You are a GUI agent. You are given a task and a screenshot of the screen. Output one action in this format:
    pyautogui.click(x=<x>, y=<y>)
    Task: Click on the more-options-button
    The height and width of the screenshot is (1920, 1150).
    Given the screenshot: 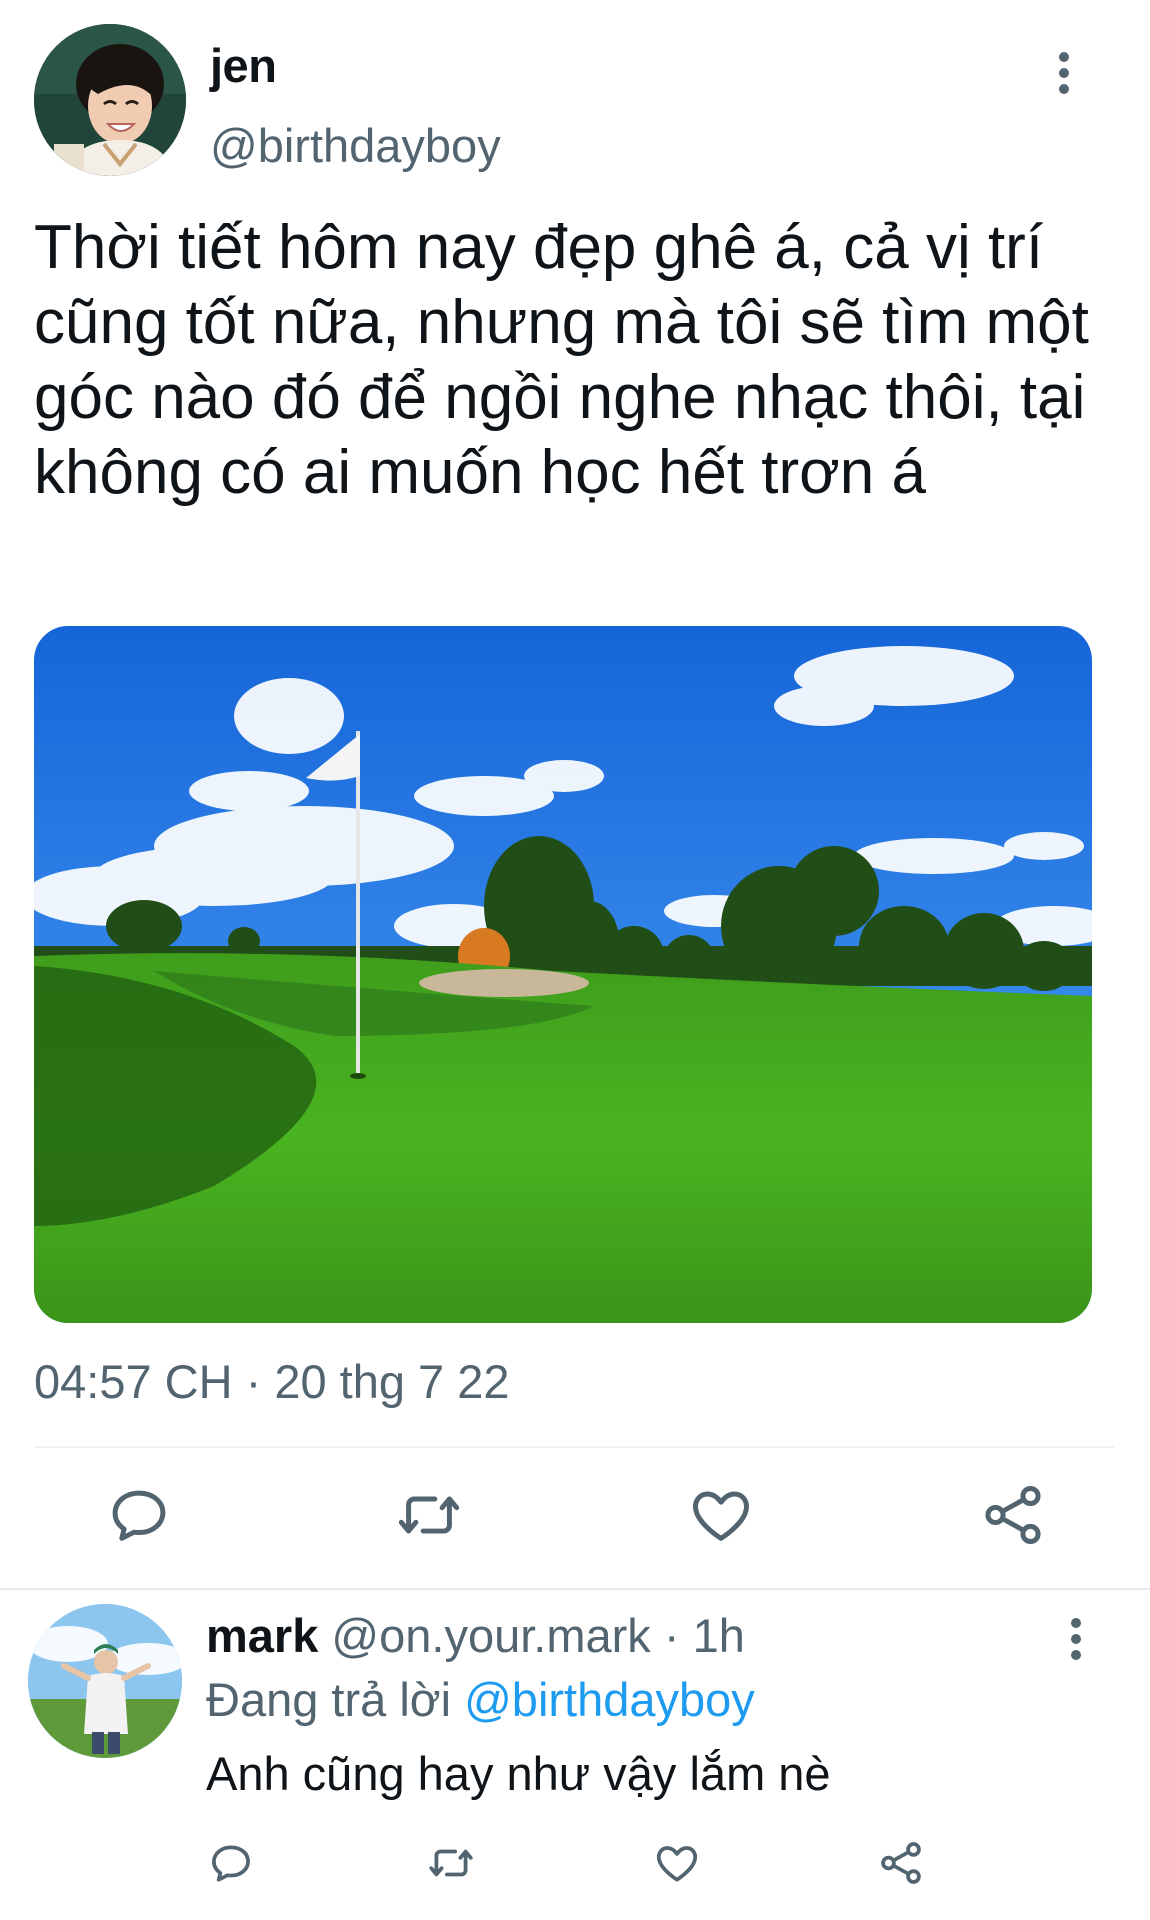 What is the action you would take?
    pyautogui.click(x=1064, y=73)
    